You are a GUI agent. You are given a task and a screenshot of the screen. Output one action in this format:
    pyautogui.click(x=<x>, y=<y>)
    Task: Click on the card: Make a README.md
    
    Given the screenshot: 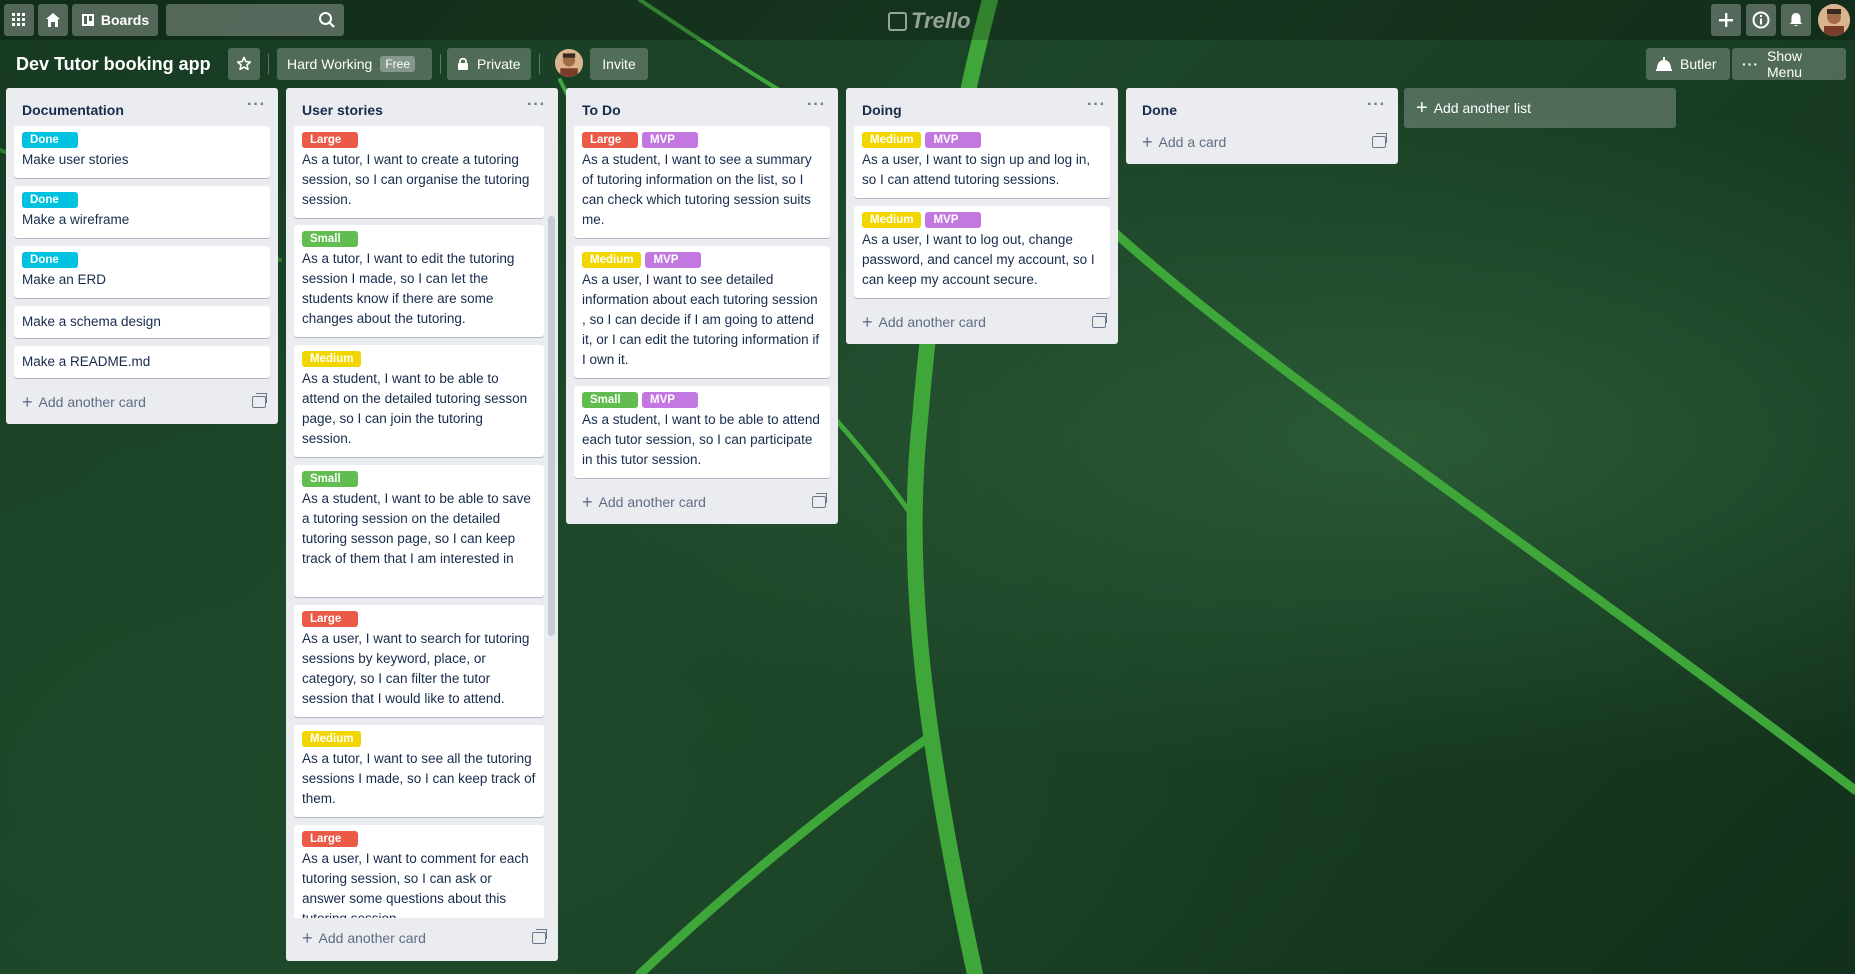 What is the action you would take?
    pyautogui.click(x=142, y=362)
    